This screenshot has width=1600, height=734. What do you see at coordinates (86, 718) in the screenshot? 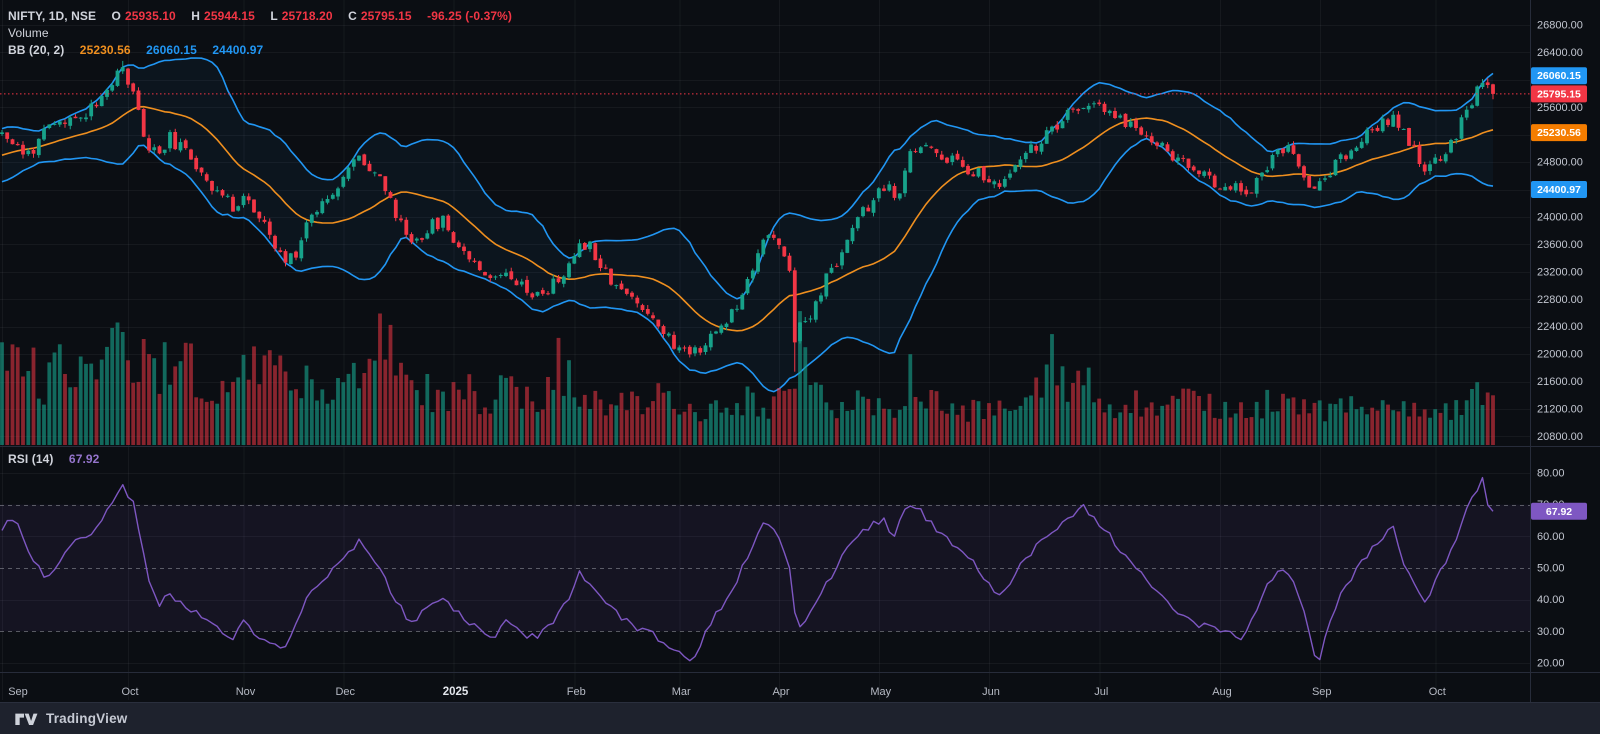
I see `tradingview-brand: TradingView` at bounding box center [86, 718].